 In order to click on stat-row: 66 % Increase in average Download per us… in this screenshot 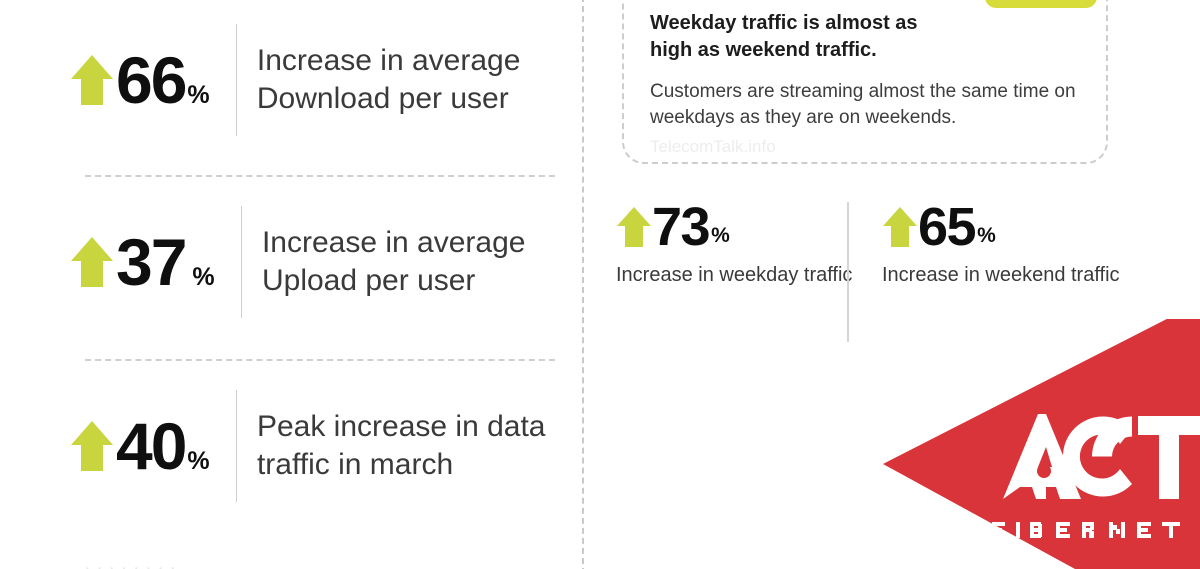, I will do `click(326, 80)`.